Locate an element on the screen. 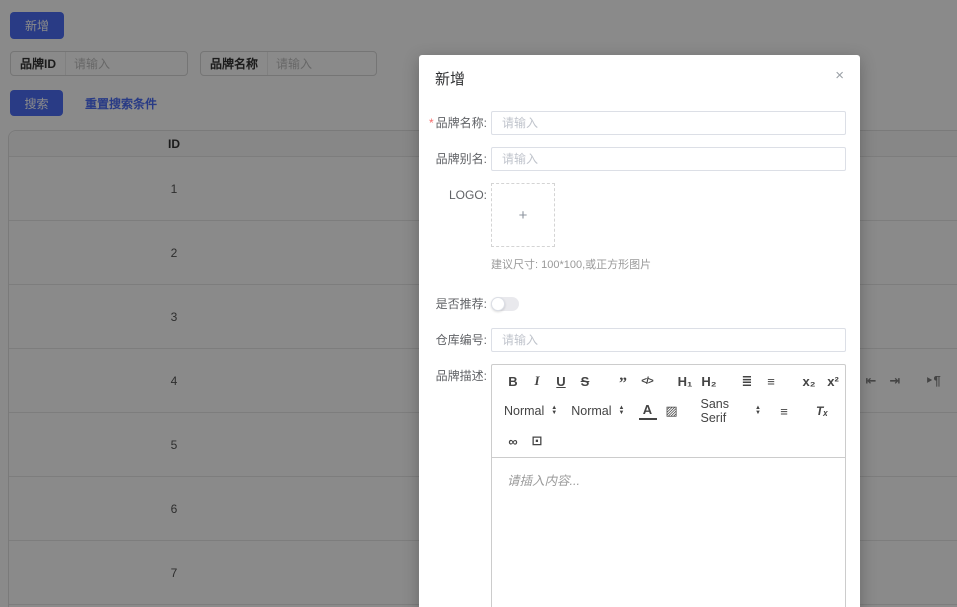  image-icon: ⊡ is located at coordinates (537, 441).